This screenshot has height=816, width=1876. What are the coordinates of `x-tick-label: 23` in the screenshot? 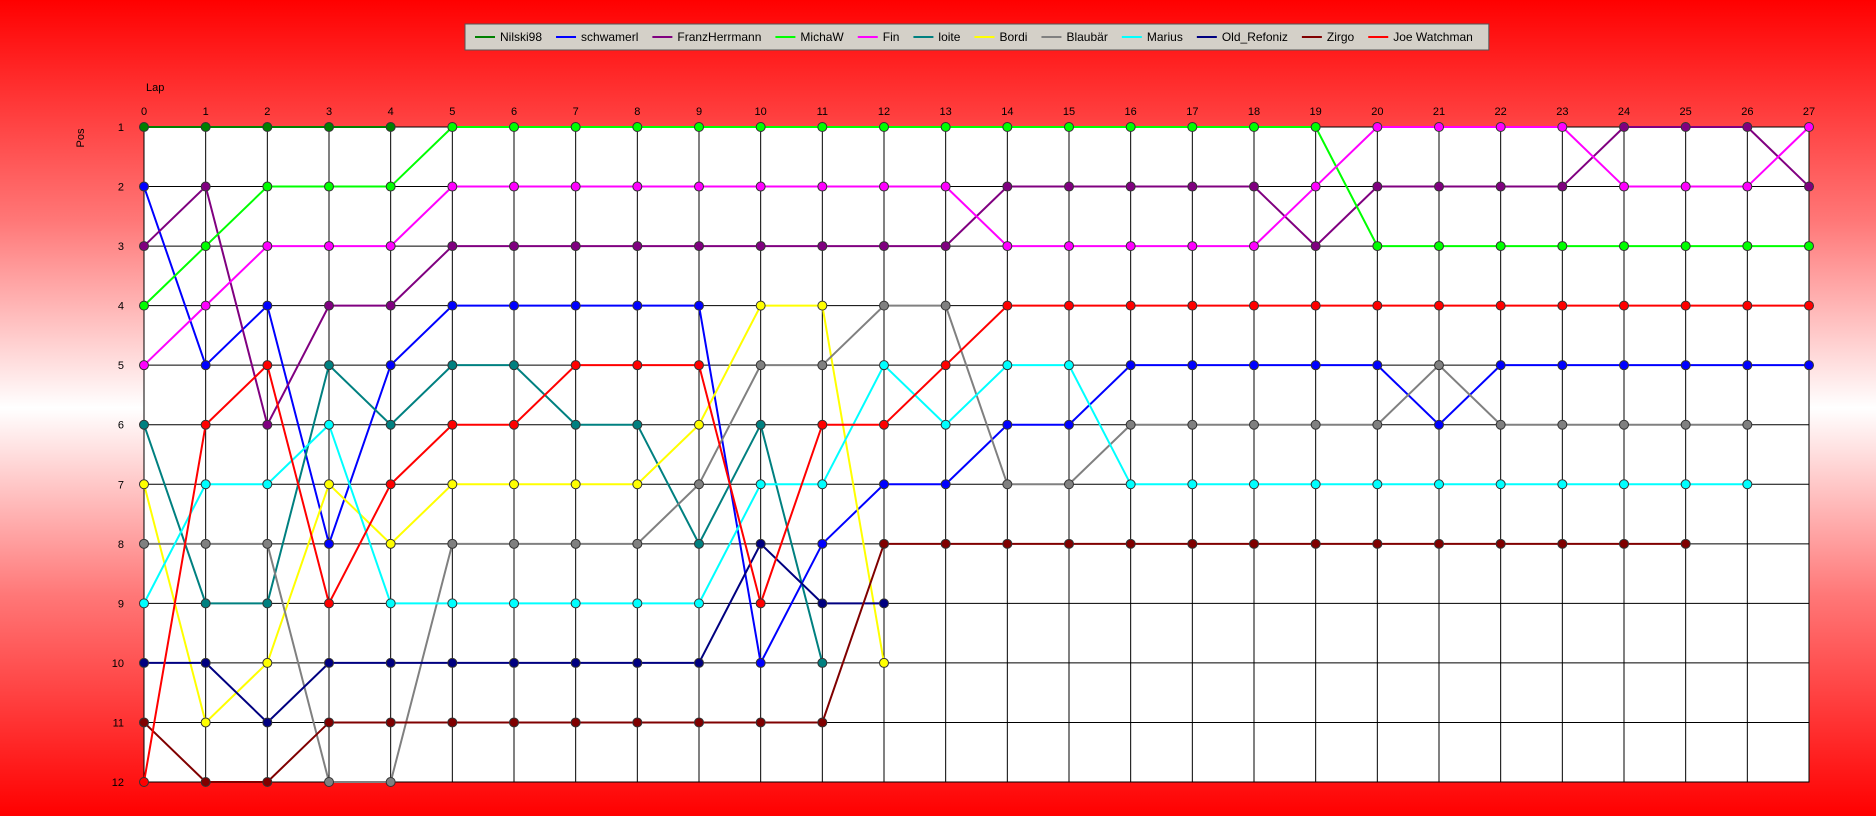 It's located at (1562, 112).